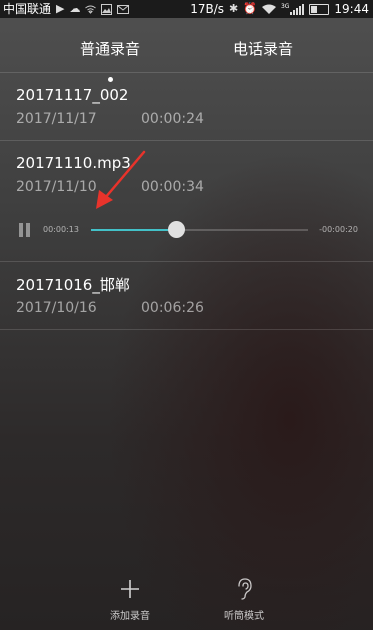 This screenshot has width=373, height=630. Describe the element at coordinates (56, 308) in the screenshot. I see `recording-date: 2017/10/16` at that location.